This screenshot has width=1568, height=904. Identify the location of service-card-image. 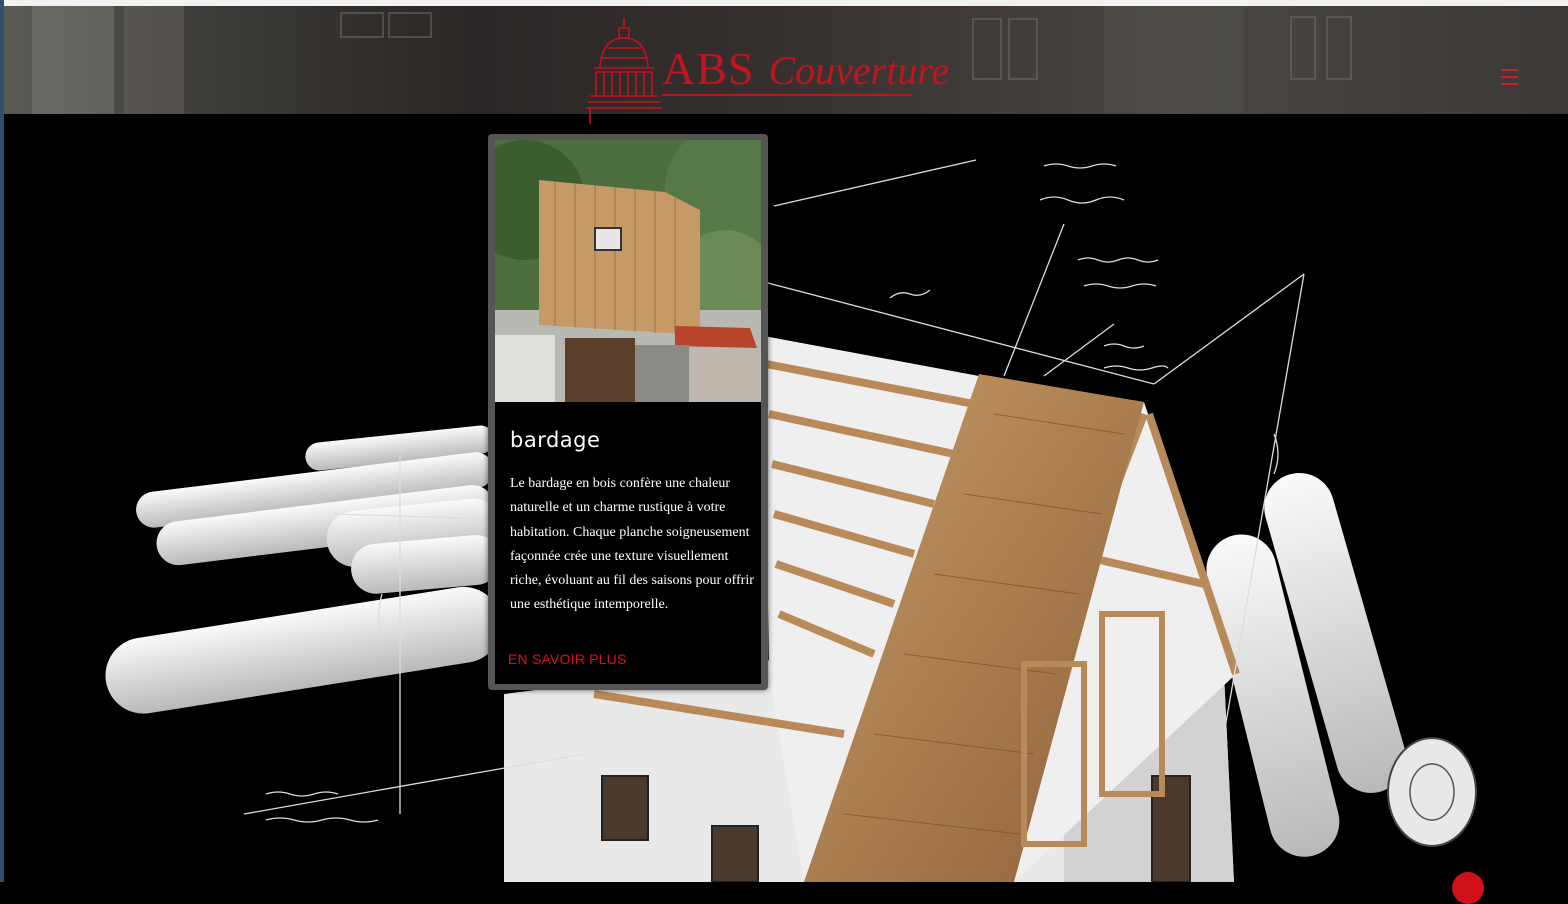
(628, 271).